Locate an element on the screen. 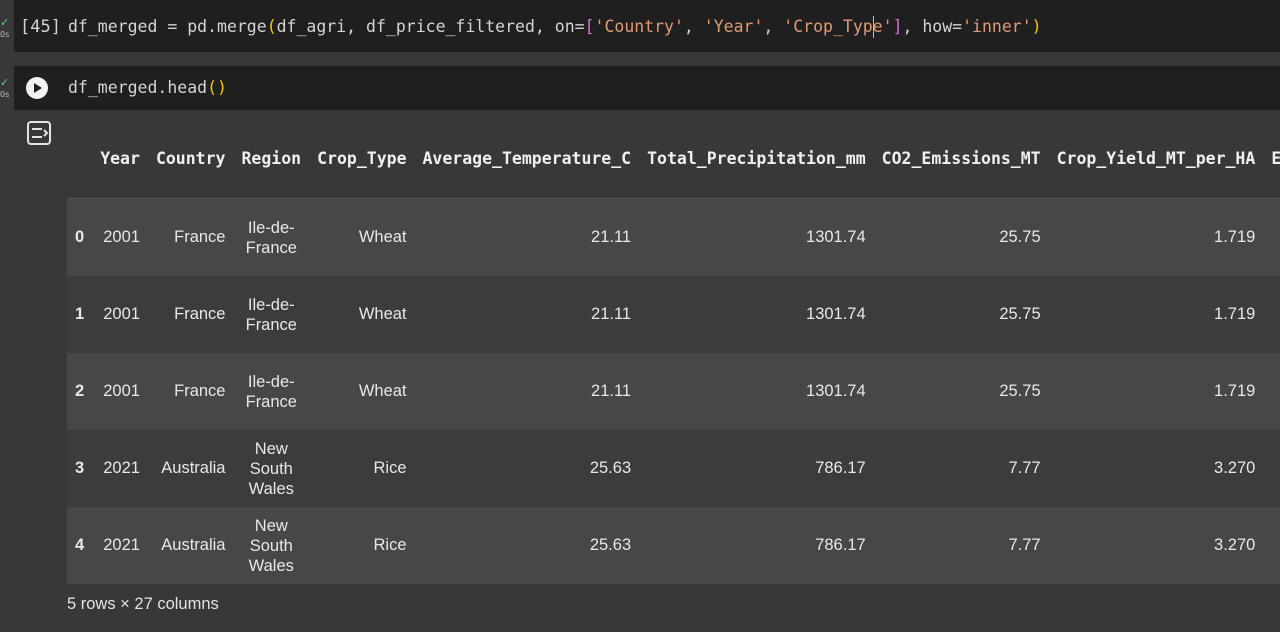  column-header: Country is located at coordinates (190, 158).